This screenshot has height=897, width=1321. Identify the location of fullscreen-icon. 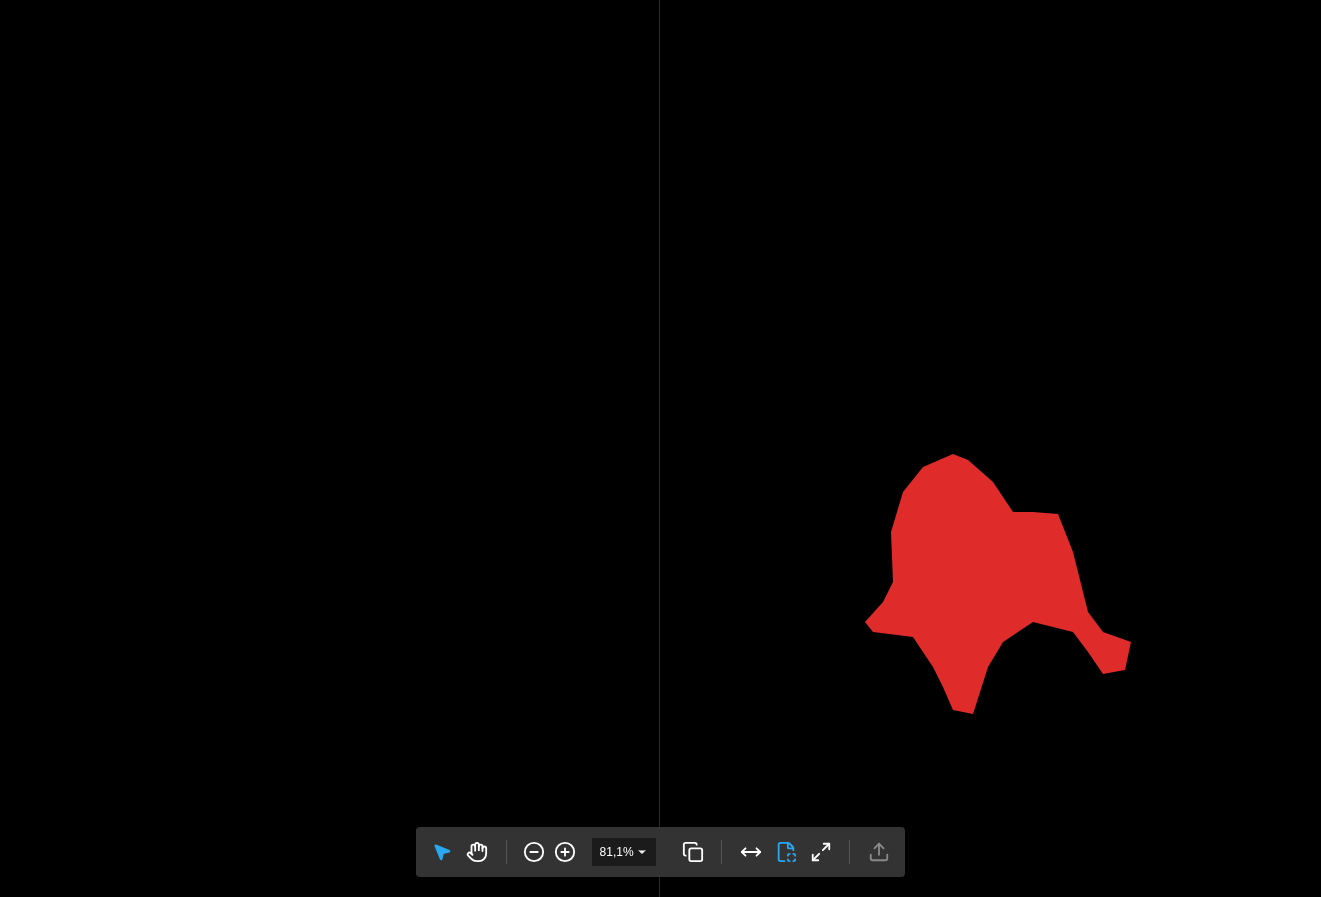
(820, 852).